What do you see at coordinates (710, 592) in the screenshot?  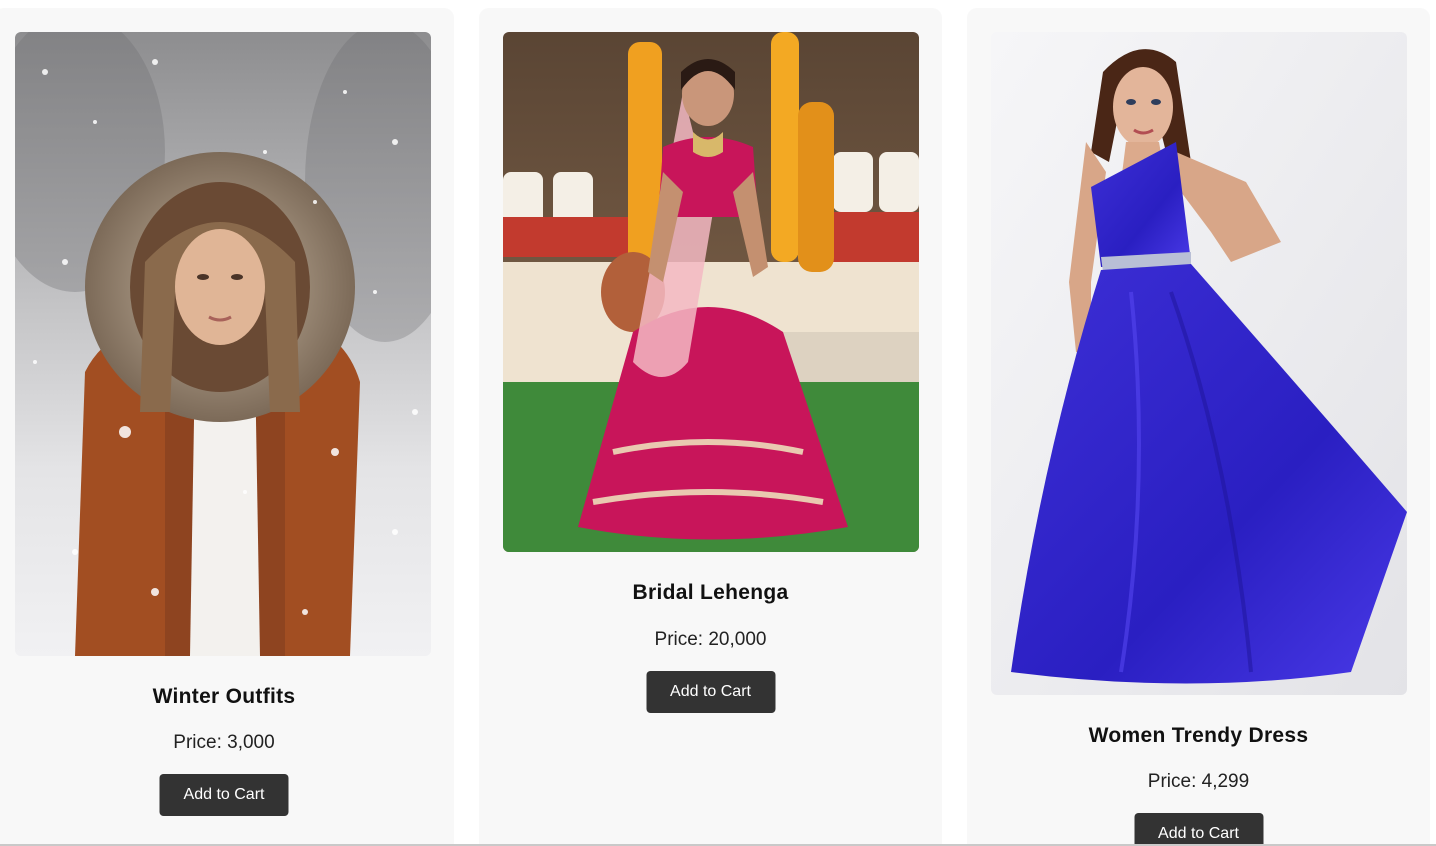 I see `product-title: Bridal Lehenga` at bounding box center [710, 592].